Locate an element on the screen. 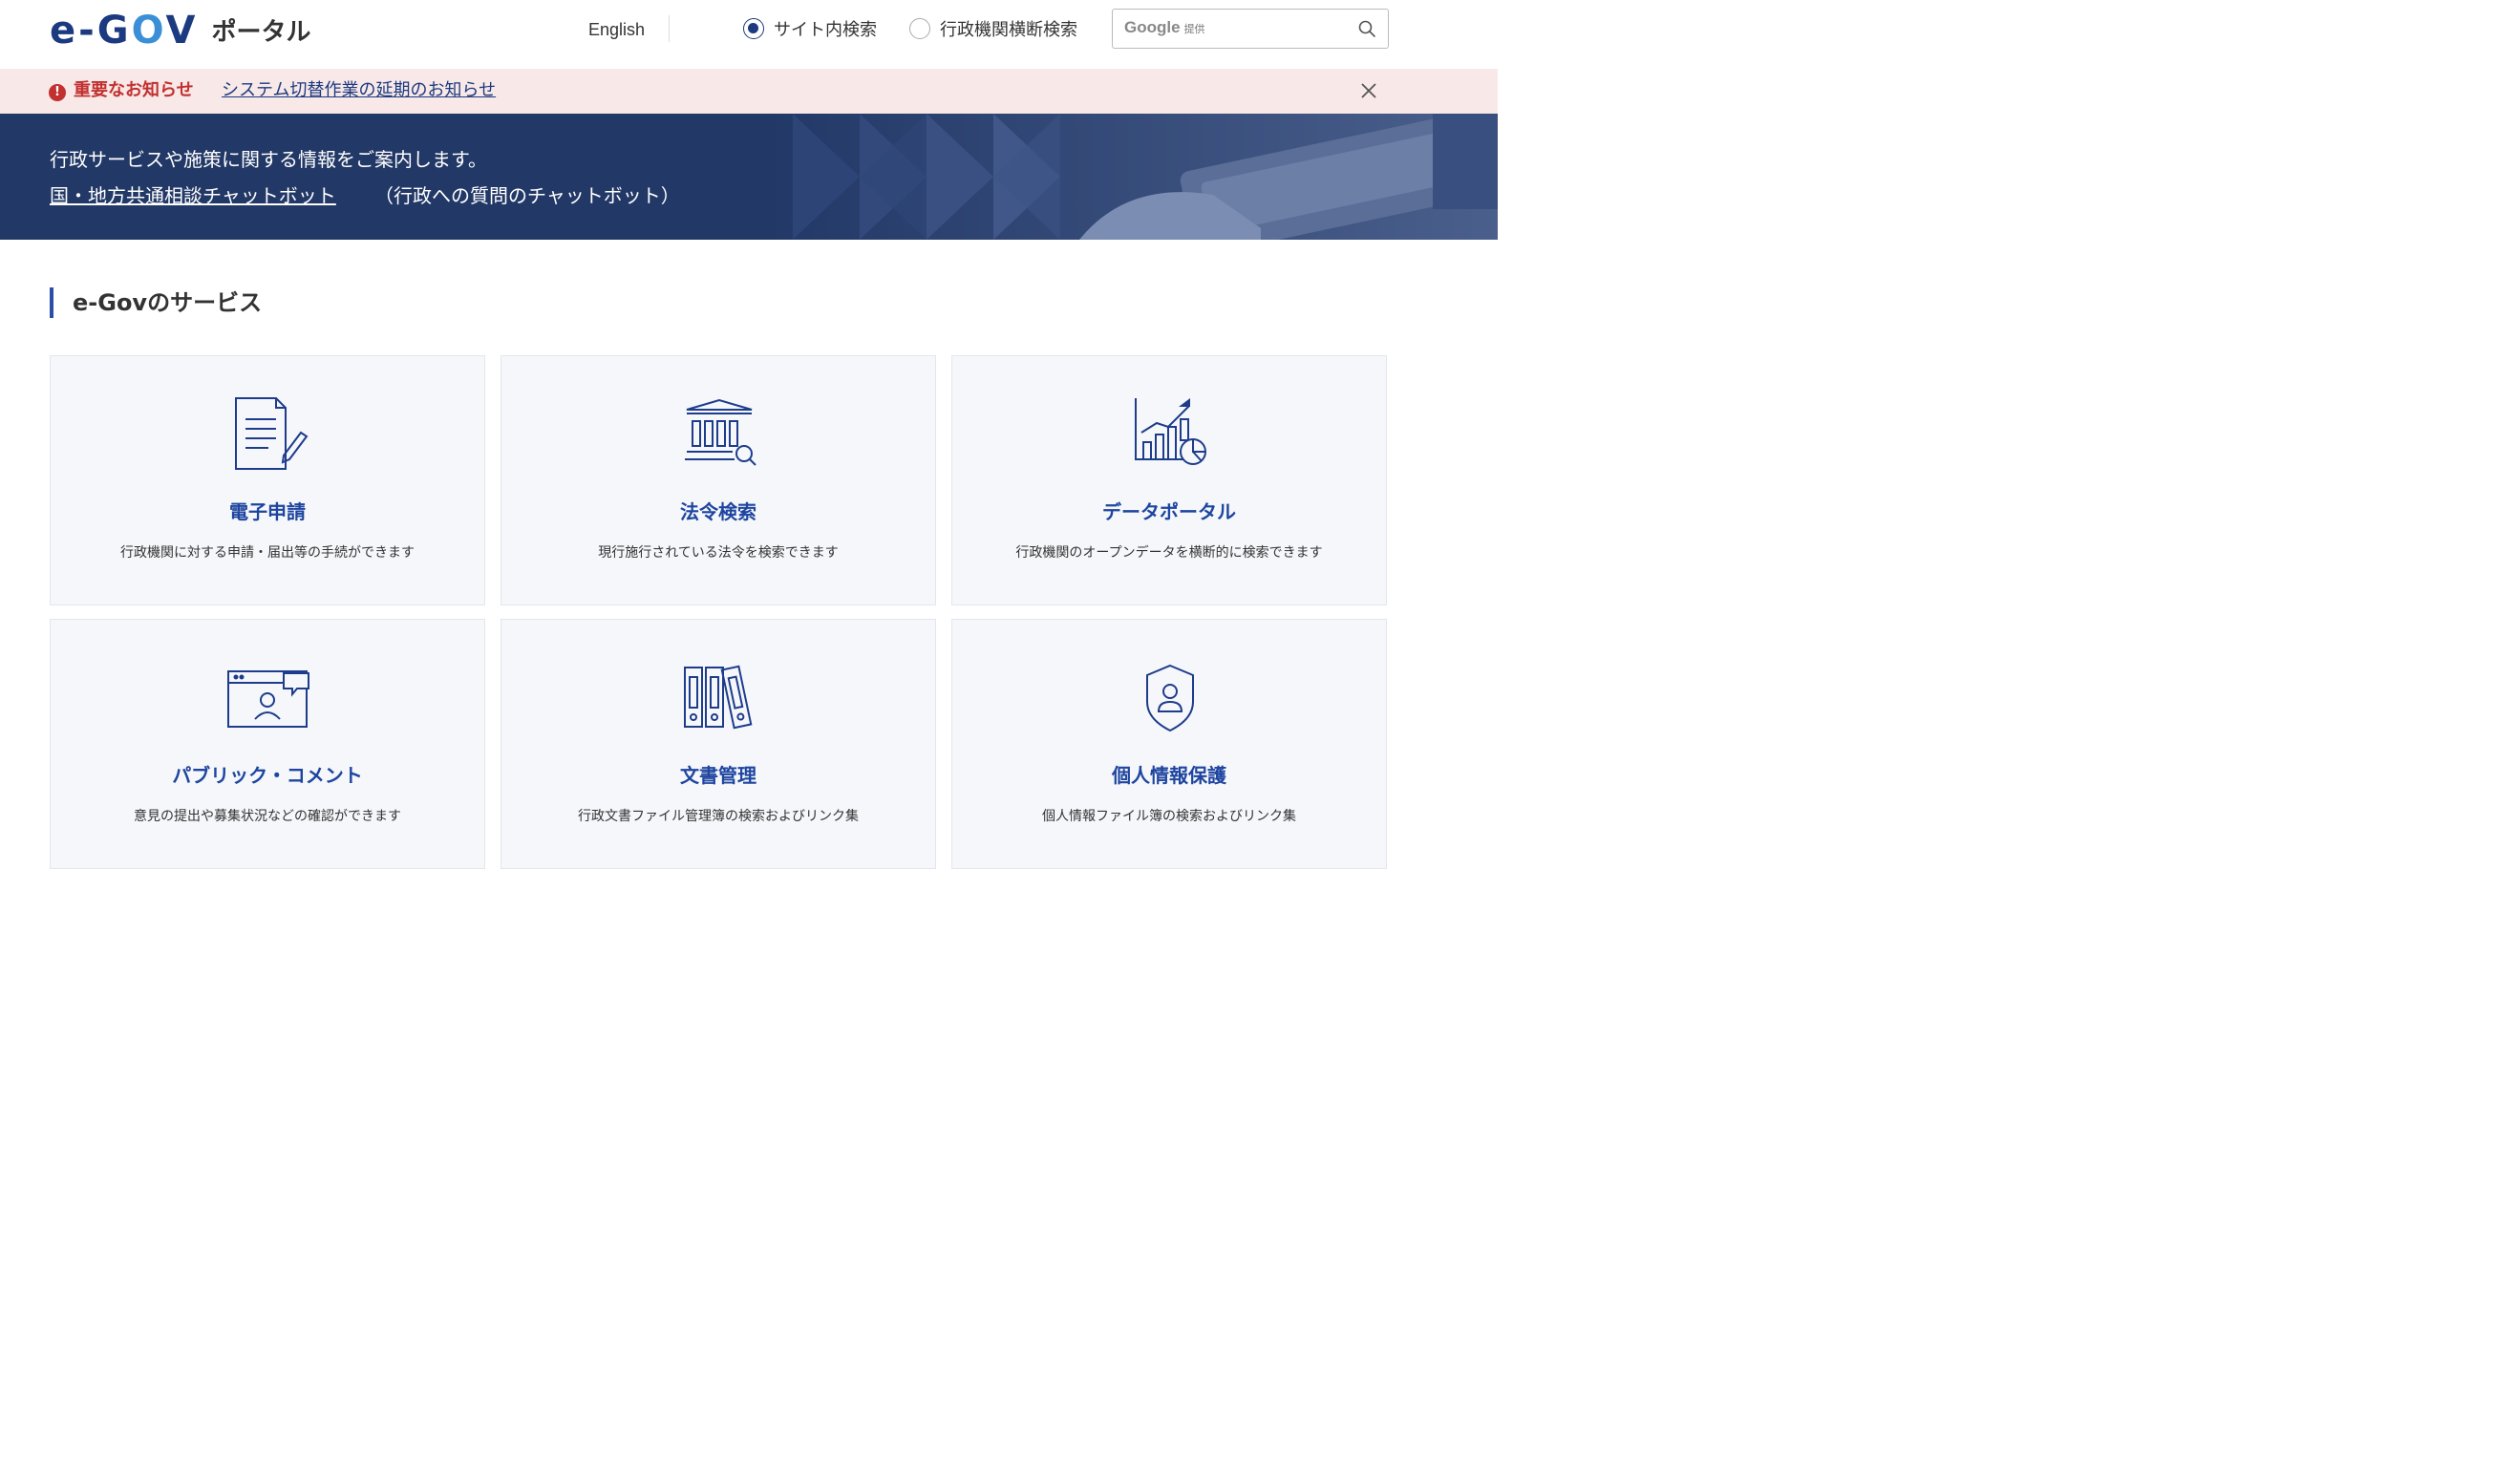  binders-icon is located at coordinates (718, 698).